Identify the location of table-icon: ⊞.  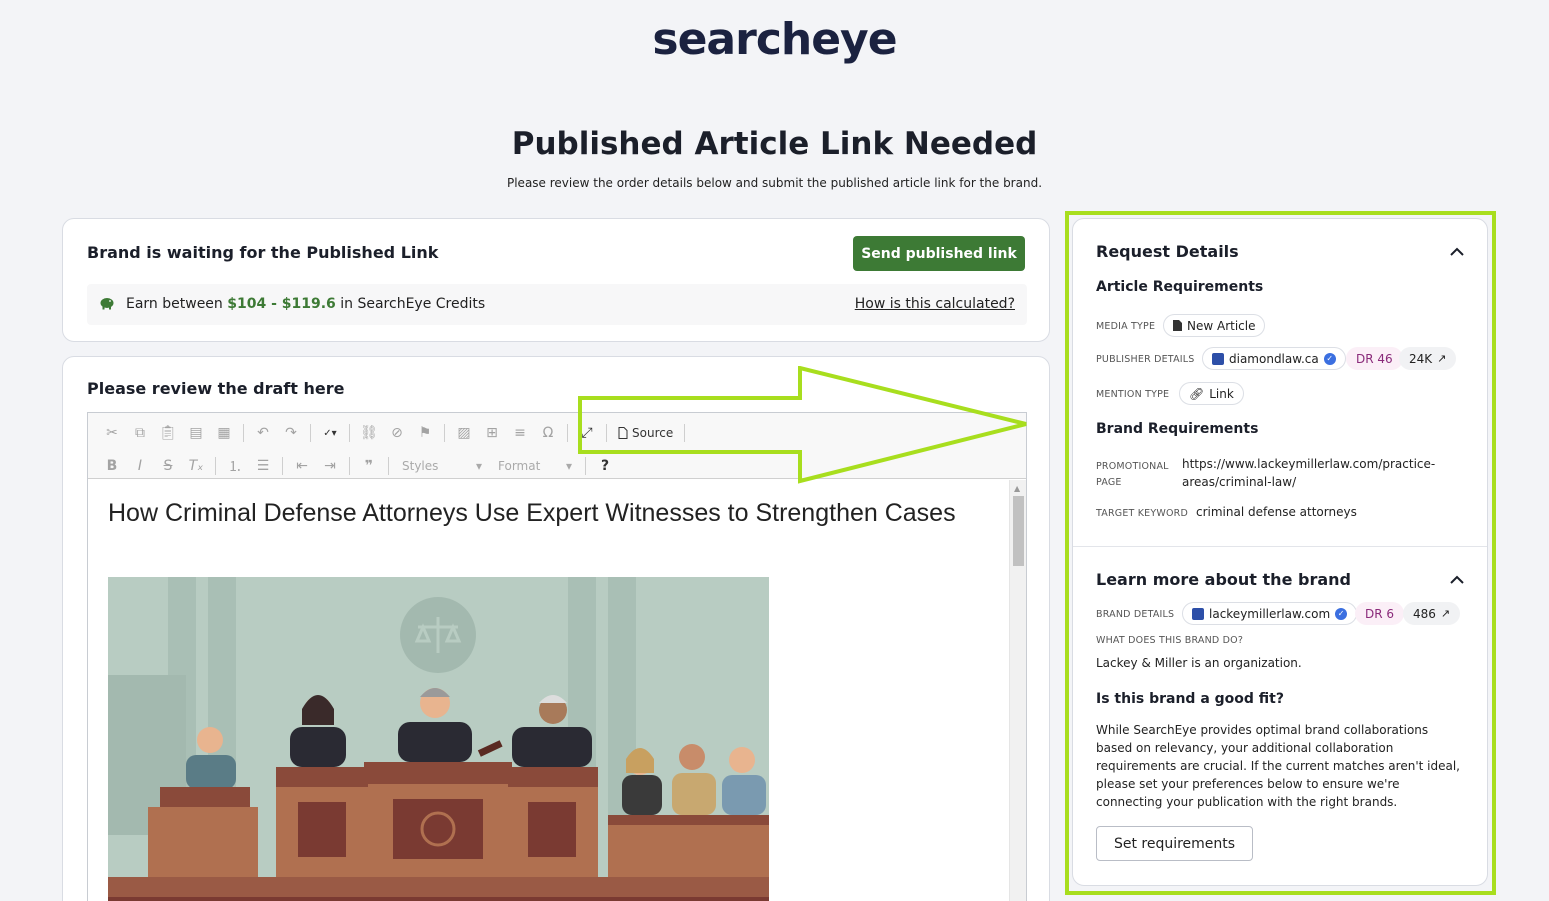
(492, 433).